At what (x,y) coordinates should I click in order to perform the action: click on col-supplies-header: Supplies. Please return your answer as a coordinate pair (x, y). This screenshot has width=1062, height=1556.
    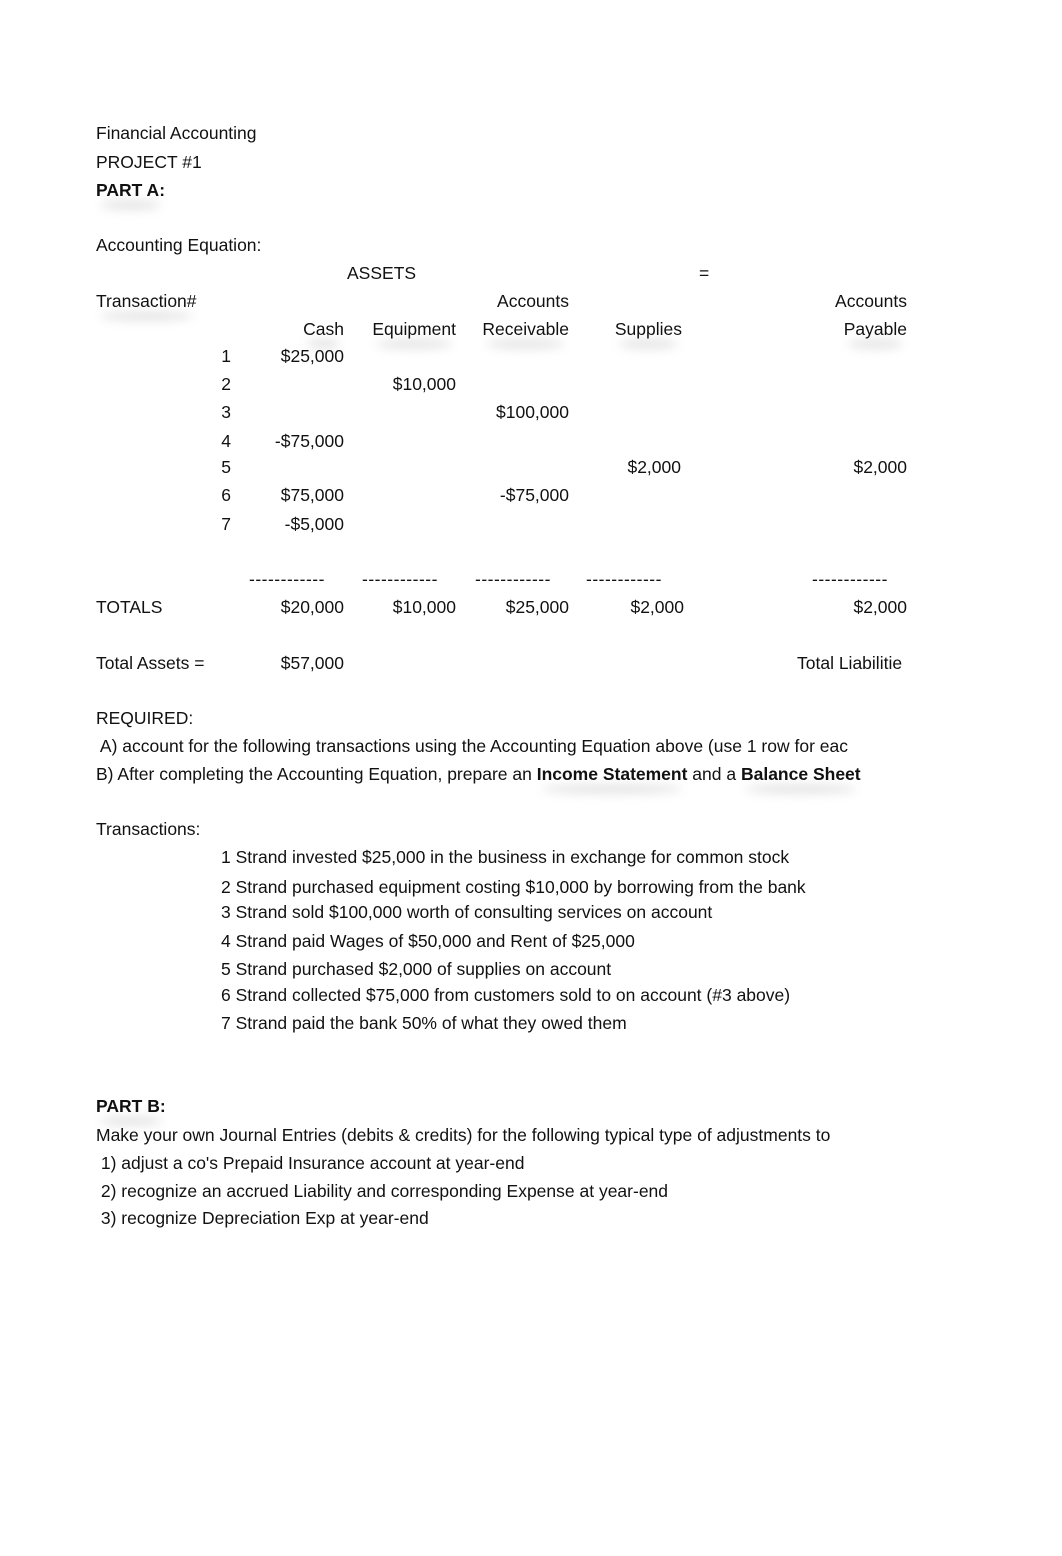
    Looking at the image, I should click on (631, 329).